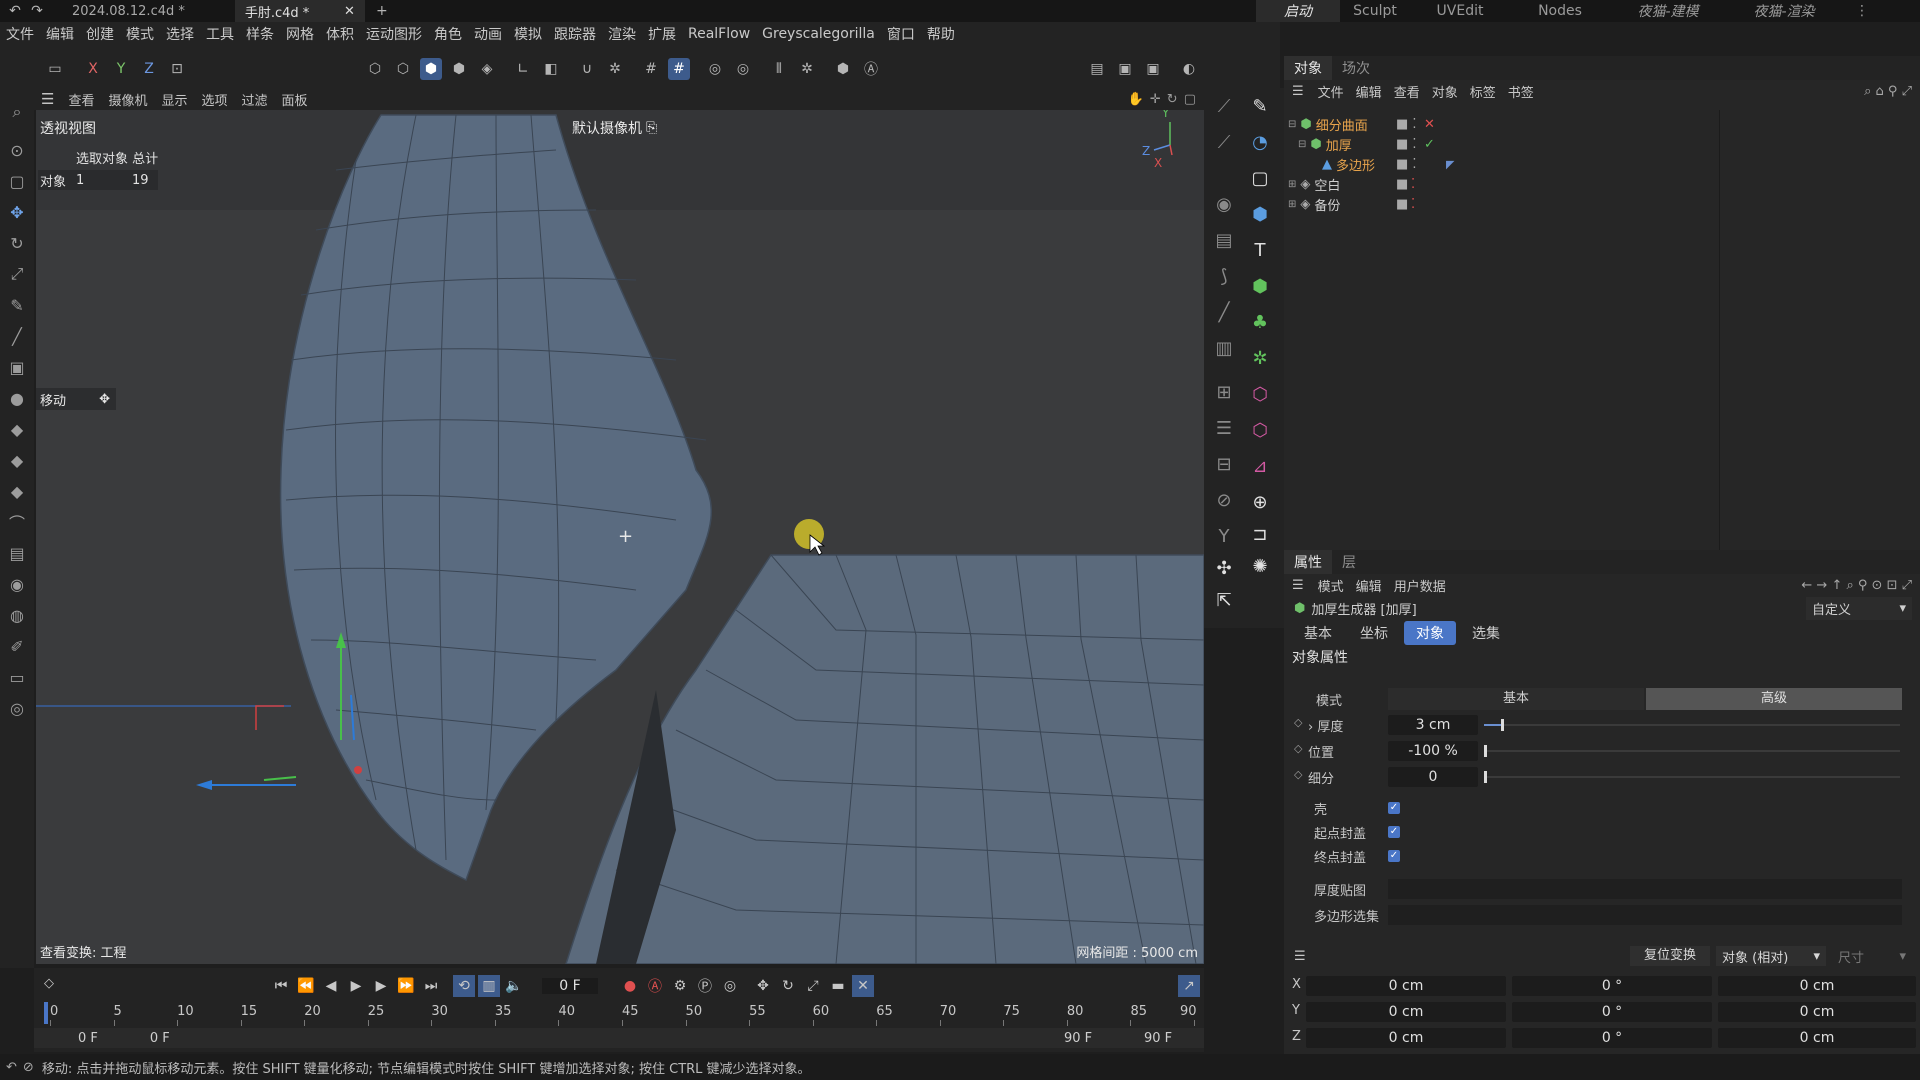  What do you see at coordinates (17, 553) in the screenshot?
I see `extrude-icon: ▤` at bounding box center [17, 553].